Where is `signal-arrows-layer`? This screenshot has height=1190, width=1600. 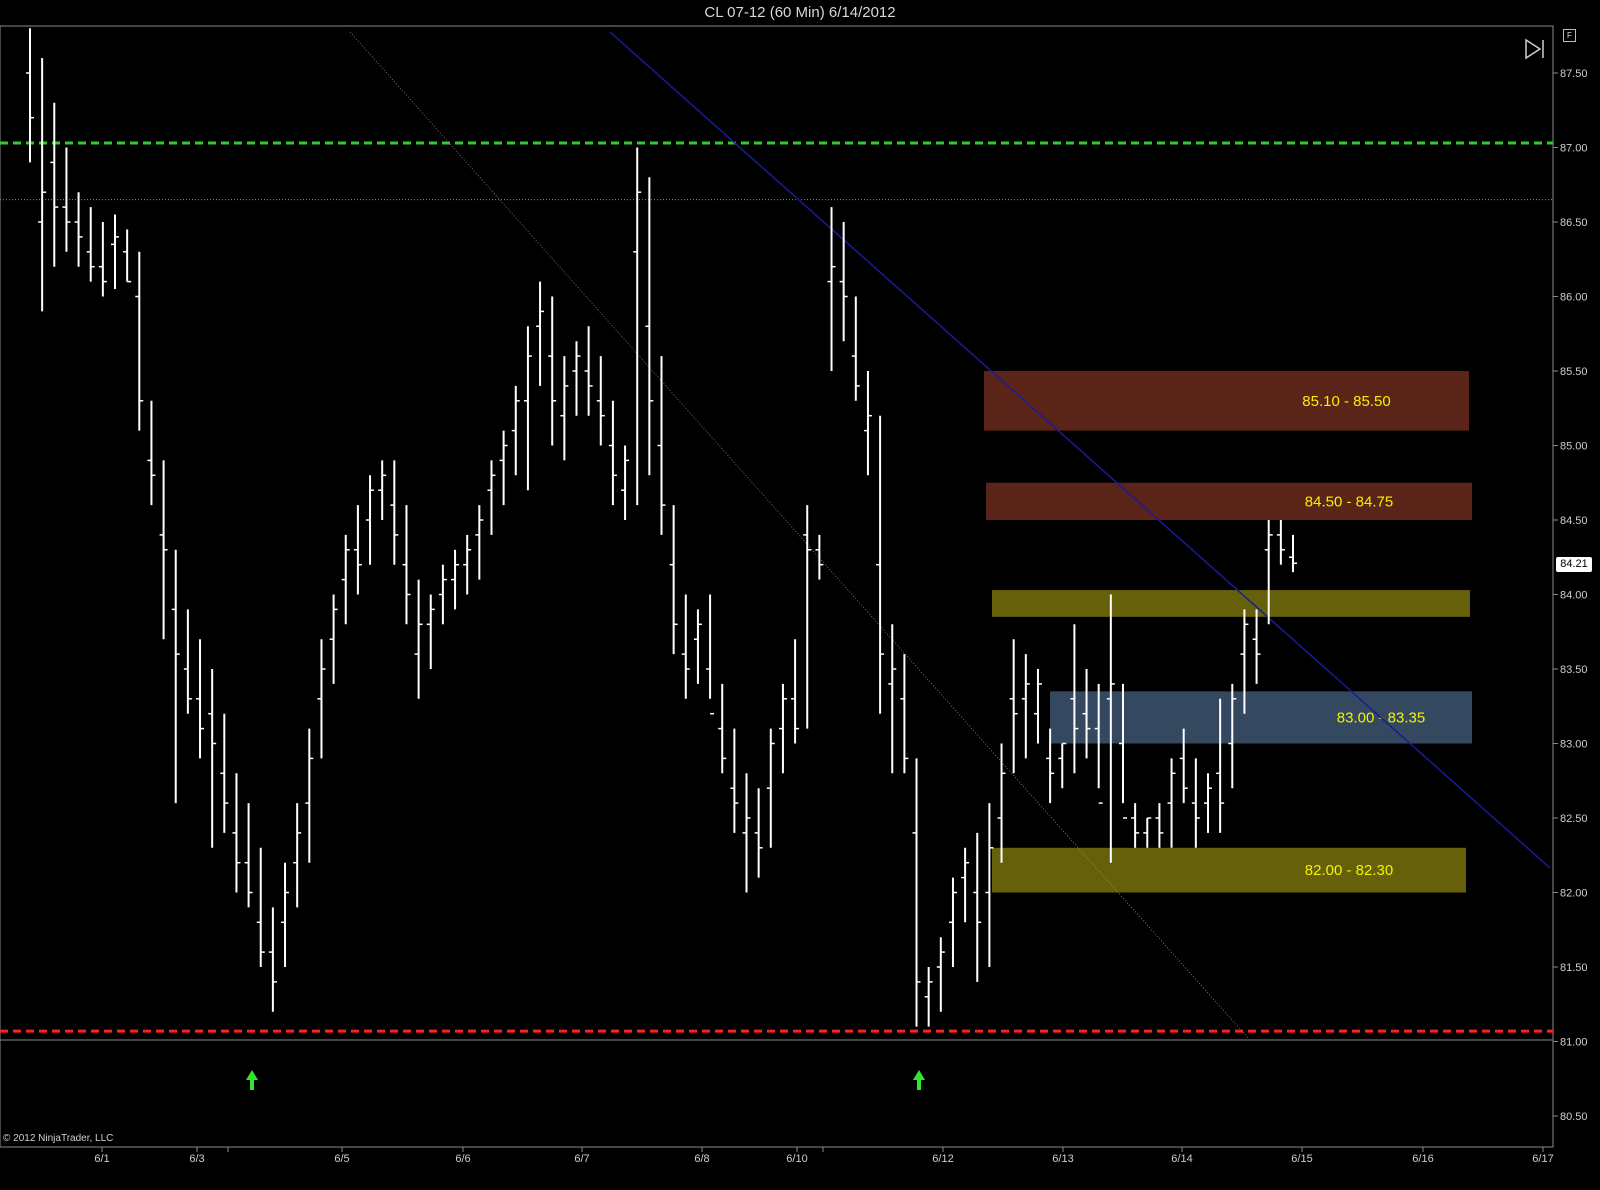
signal-arrows-layer is located at coordinates (585, 1080).